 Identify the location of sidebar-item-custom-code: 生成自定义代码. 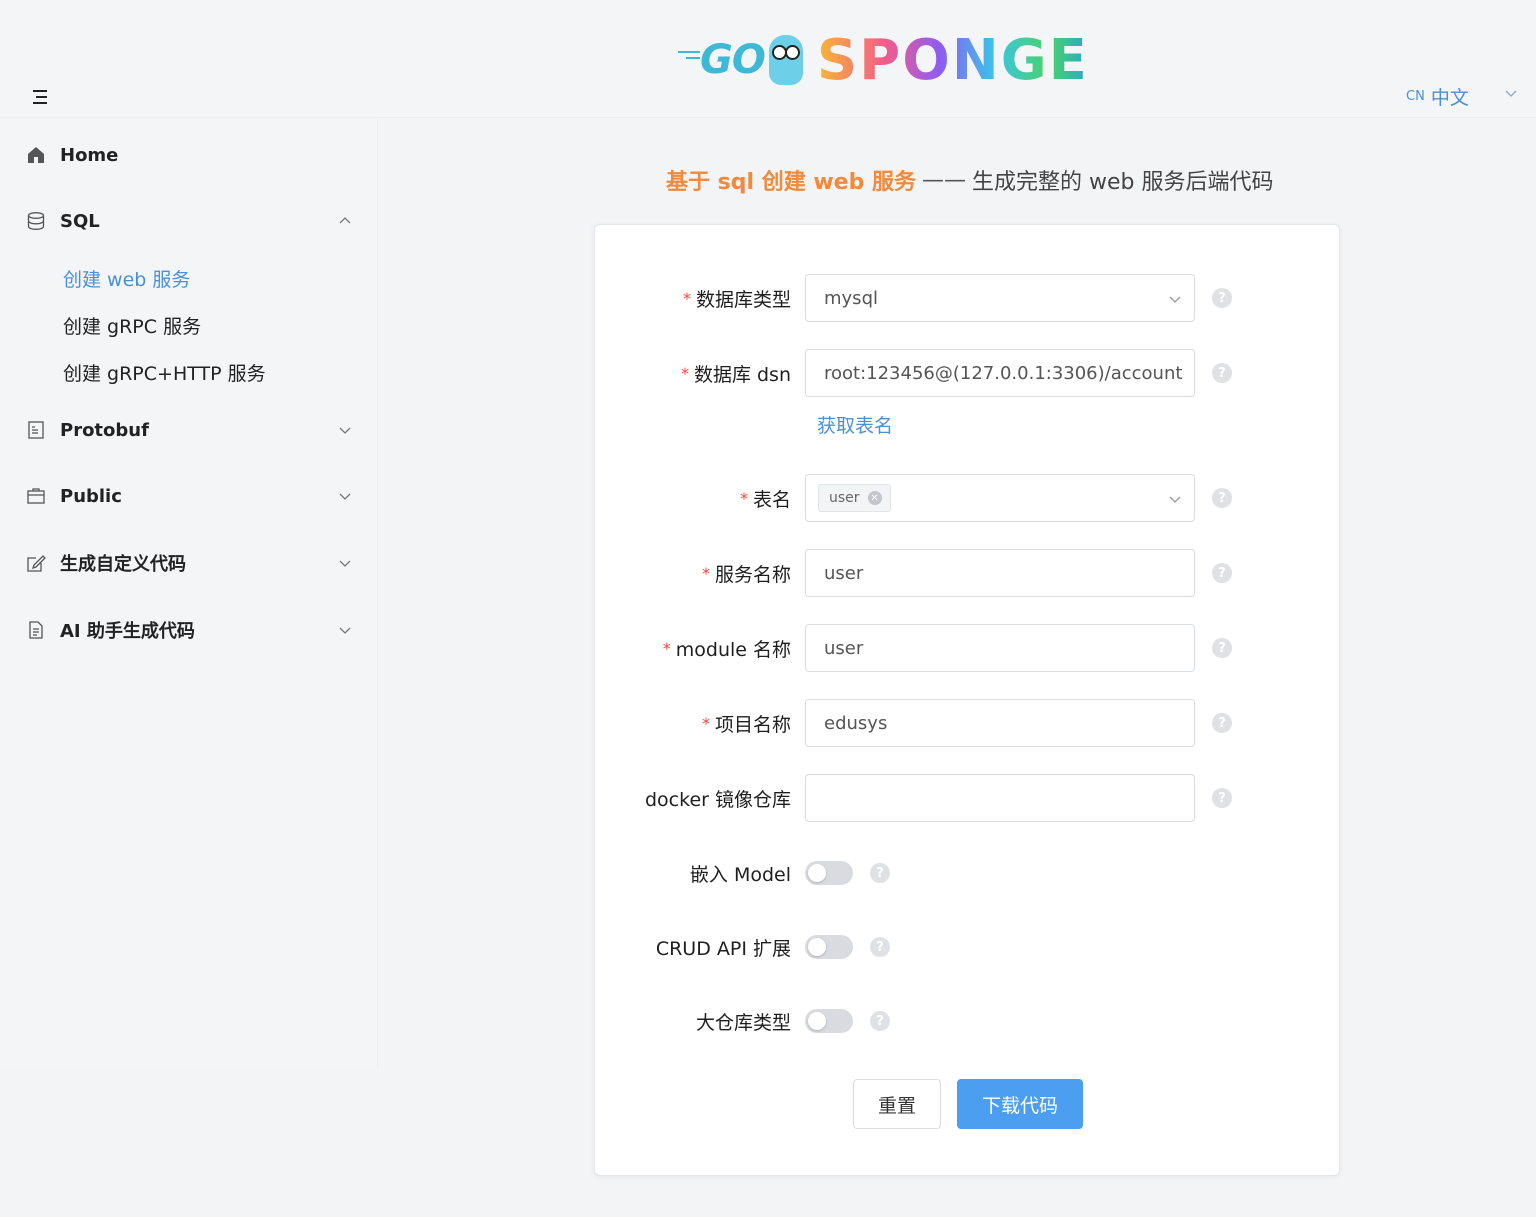
(189, 563).